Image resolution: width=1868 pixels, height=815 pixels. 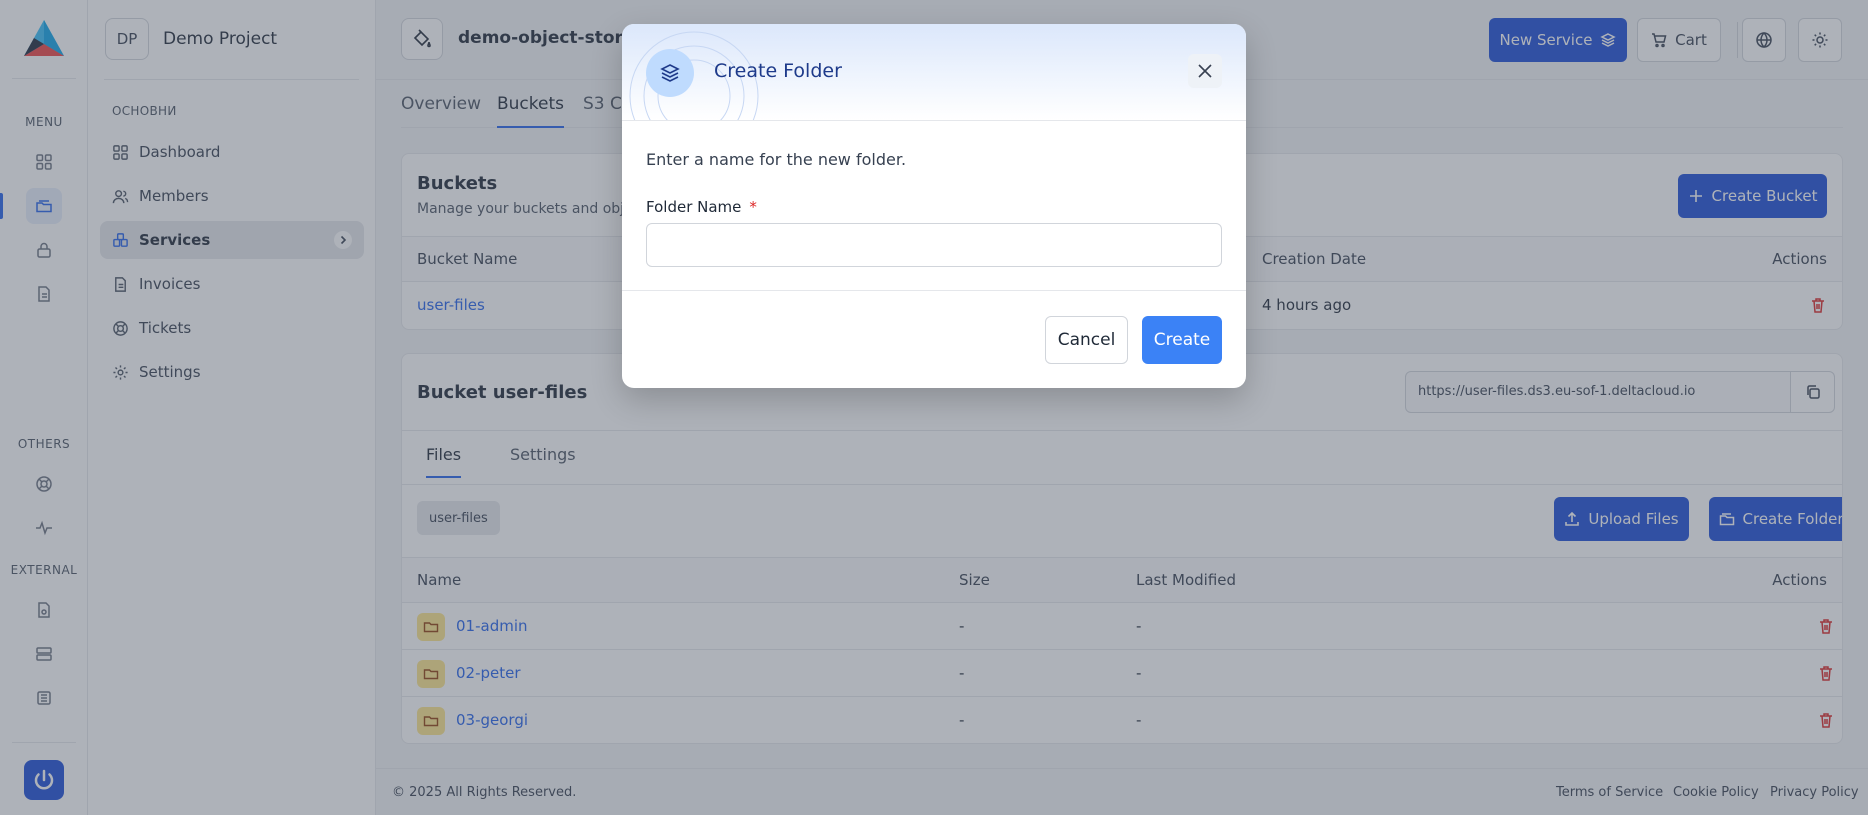 I want to click on folder-name-label-text: Folder Name, so click(x=694, y=207).